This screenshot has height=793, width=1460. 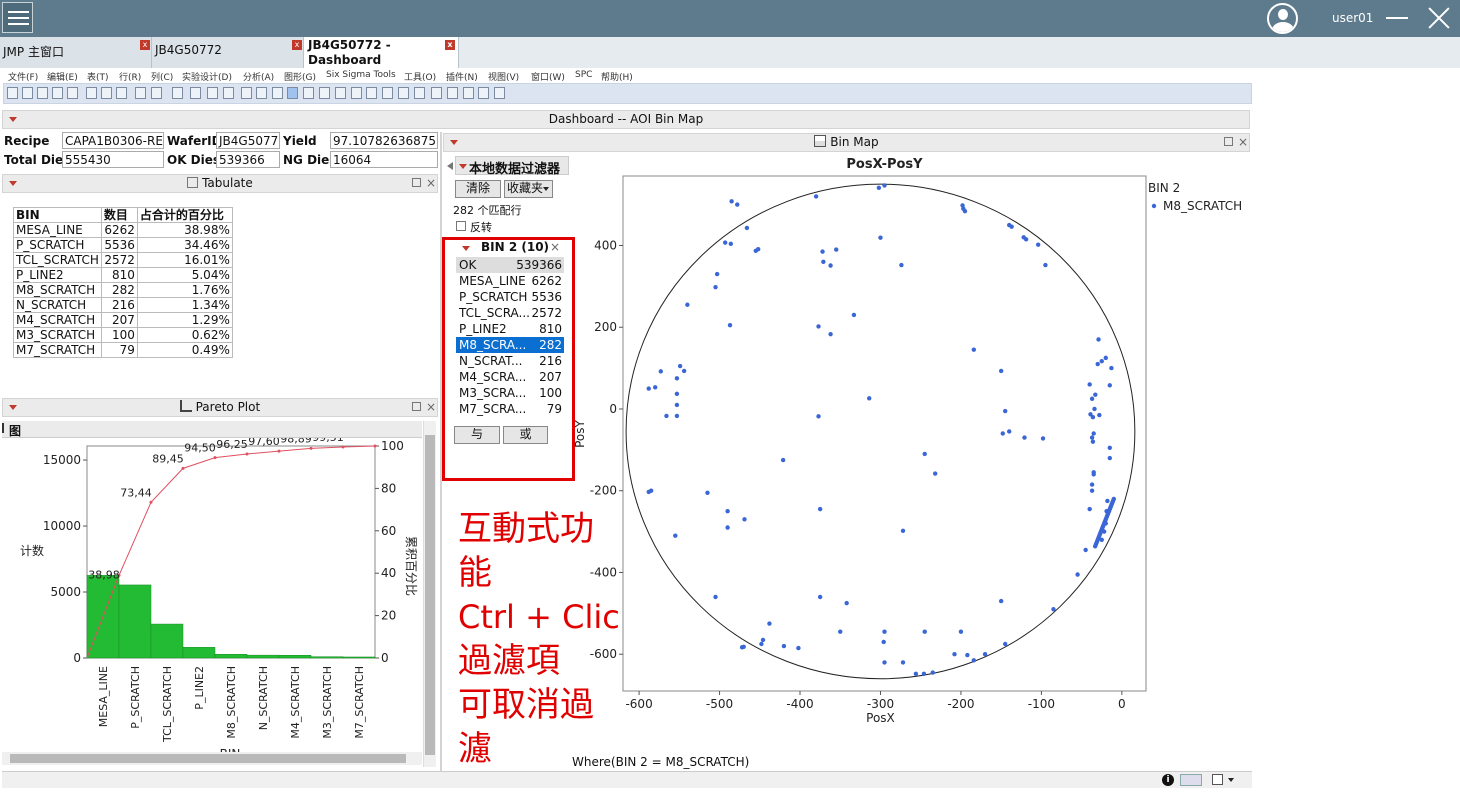 I want to click on filter-collapse-icon, so click(x=451, y=164).